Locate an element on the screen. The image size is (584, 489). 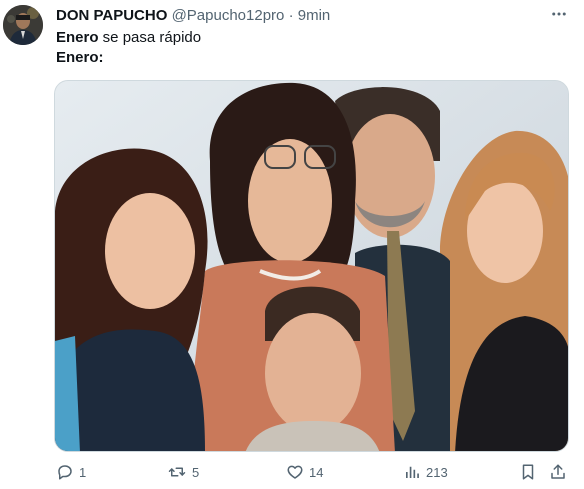
reply-count: 1 is located at coordinates (83, 472).